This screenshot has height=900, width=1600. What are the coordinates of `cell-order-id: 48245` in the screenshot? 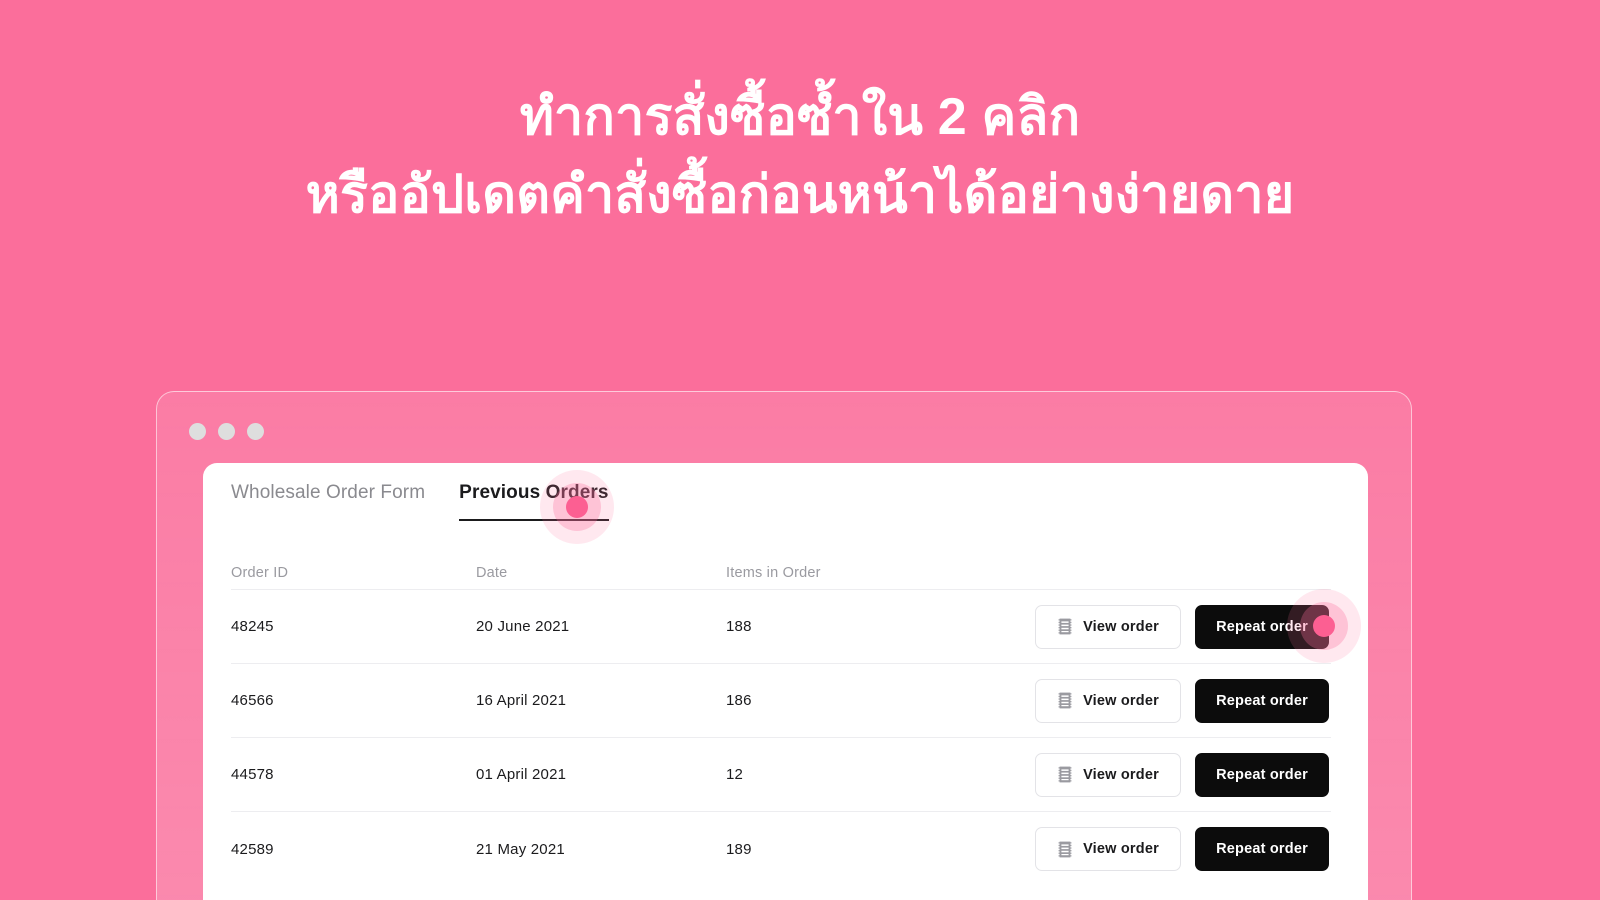 It's located at (252, 626).